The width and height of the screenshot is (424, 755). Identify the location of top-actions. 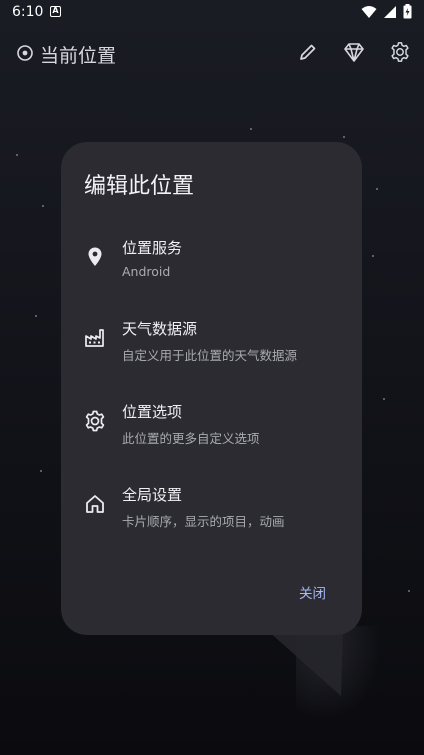
(354, 52).